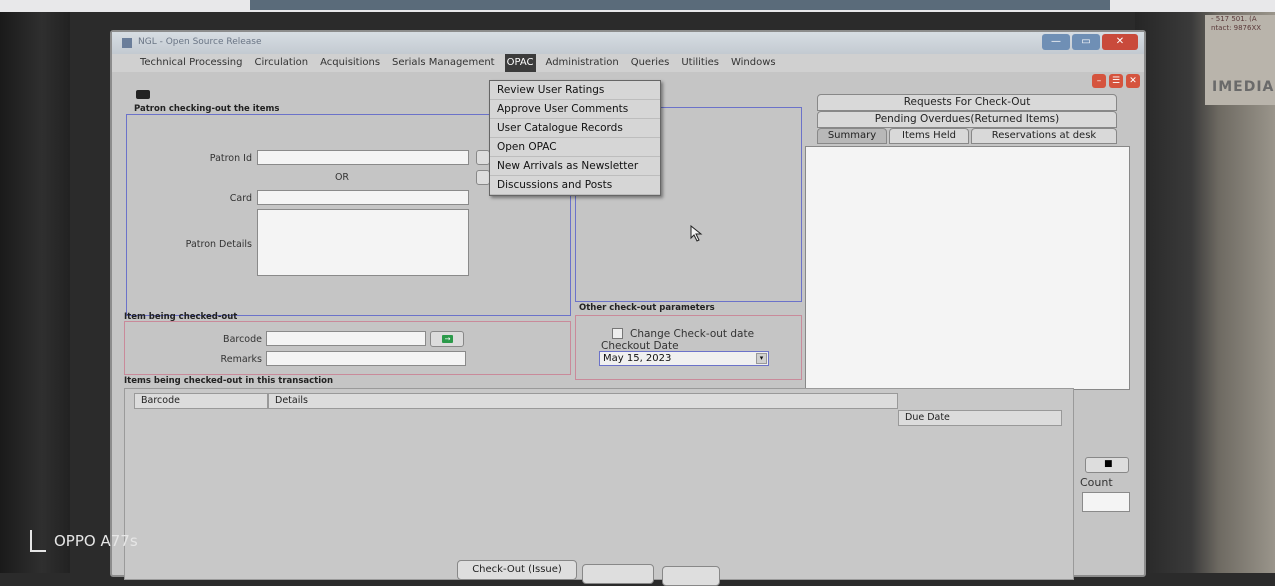 This screenshot has width=1275, height=586. Describe the element at coordinates (241, 359) in the screenshot. I see `remarks-label: Remarks` at that location.